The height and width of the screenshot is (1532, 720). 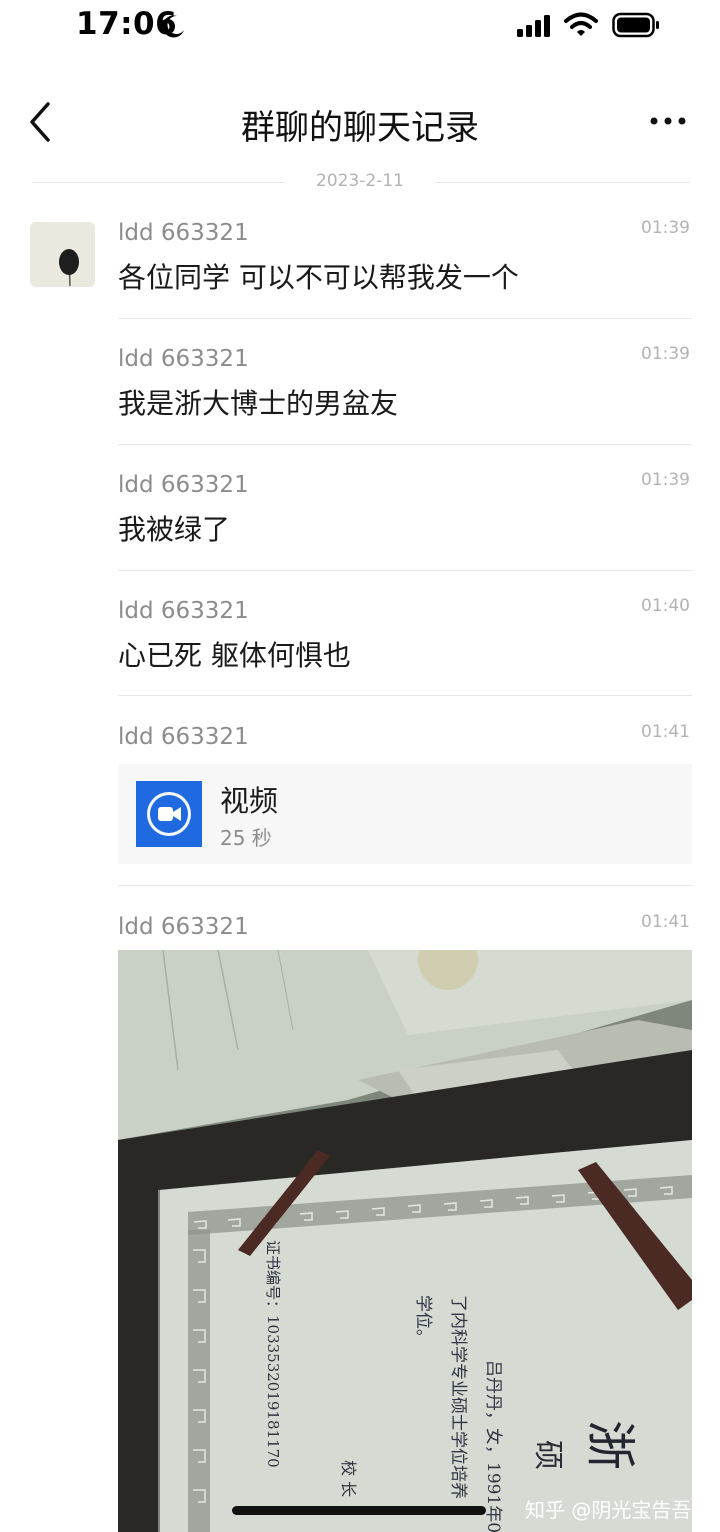 What do you see at coordinates (246, 838) in the screenshot?
I see `video-duration: 25 秒` at bounding box center [246, 838].